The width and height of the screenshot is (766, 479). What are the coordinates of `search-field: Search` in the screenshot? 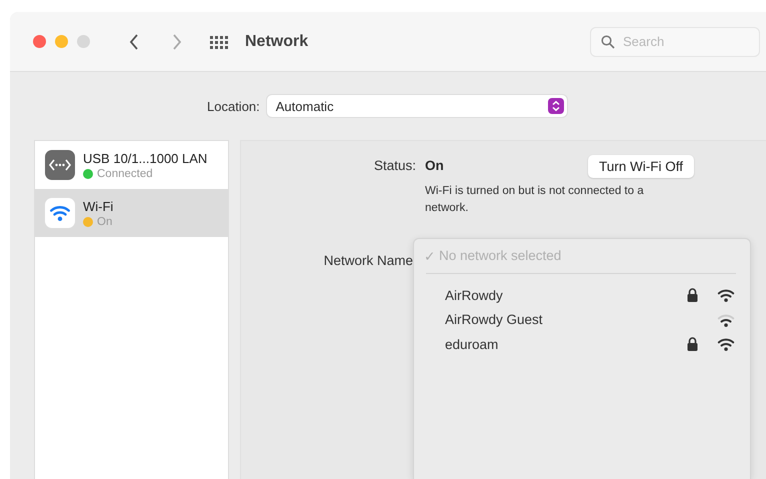 It's located at (675, 41).